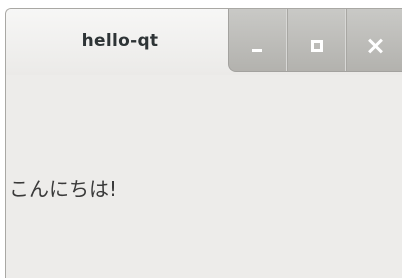 Image resolution: width=402 pixels, height=278 pixels. I want to click on window-title: hello-qt, so click(120, 41).